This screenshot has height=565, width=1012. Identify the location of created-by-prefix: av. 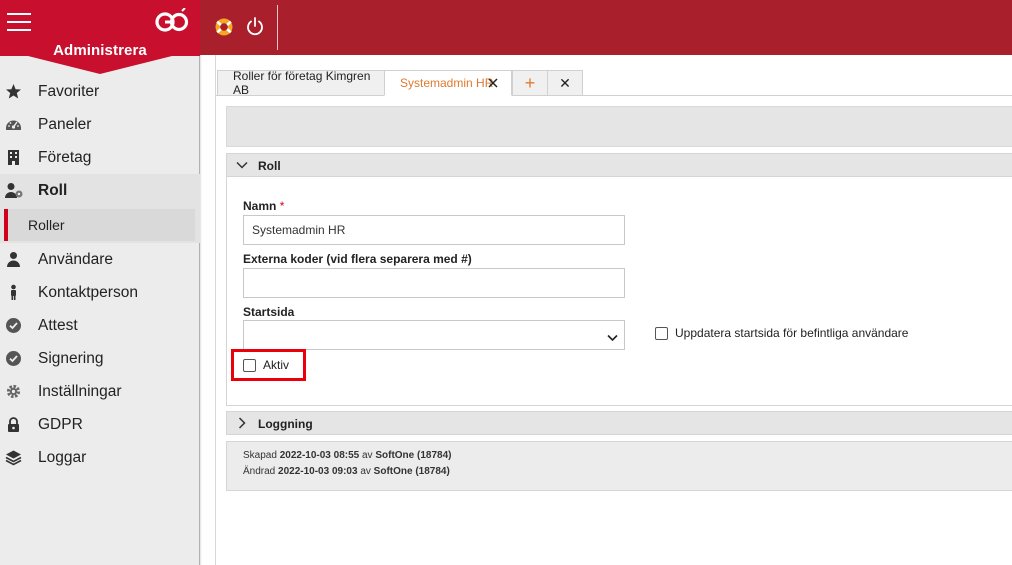
(367, 455).